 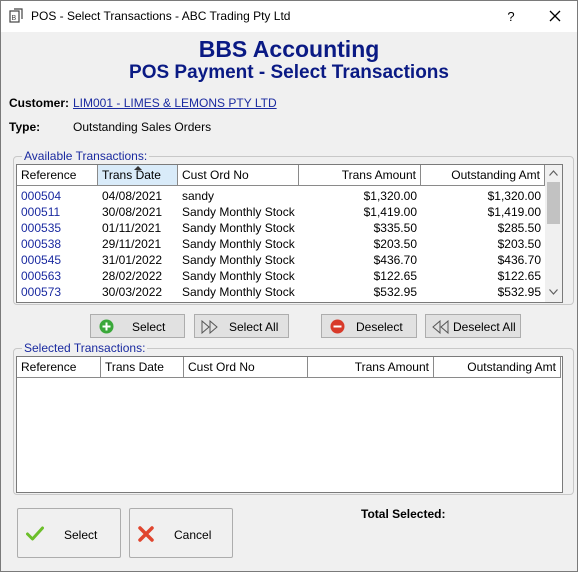 What do you see at coordinates (41, 228) in the screenshot?
I see `table-cell: 000535` at bounding box center [41, 228].